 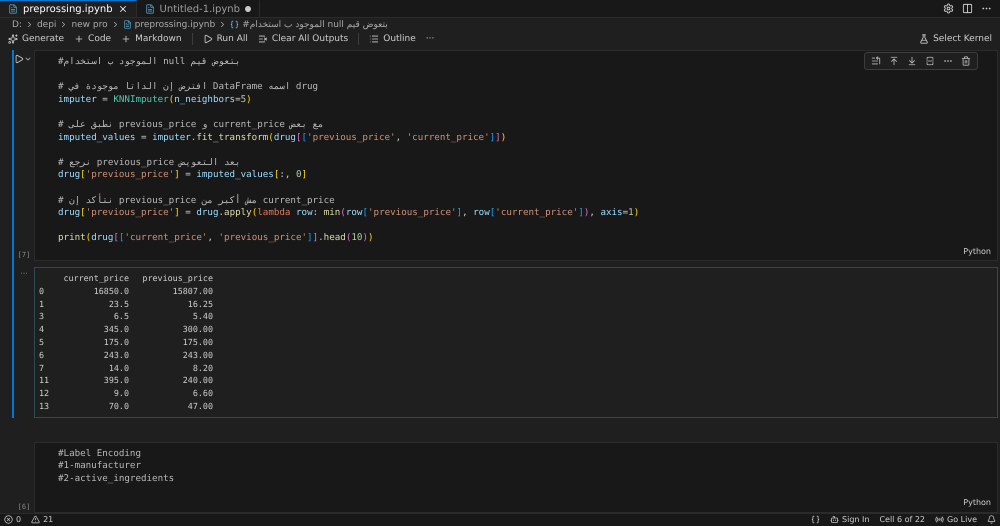 What do you see at coordinates (123, 9) in the screenshot?
I see `close-icon` at bounding box center [123, 9].